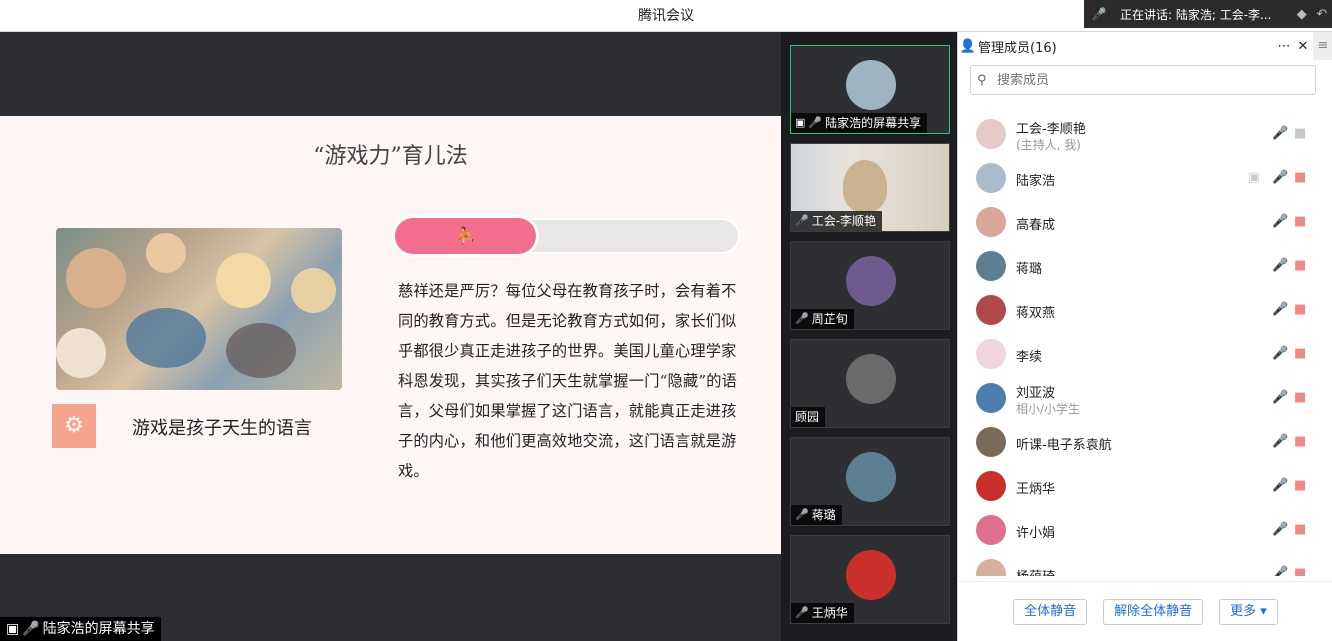 This screenshot has width=1332, height=641. What do you see at coordinates (1050, 611) in the screenshot?
I see `mute-all-button: 全体静音` at bounding box center [1050, 611].